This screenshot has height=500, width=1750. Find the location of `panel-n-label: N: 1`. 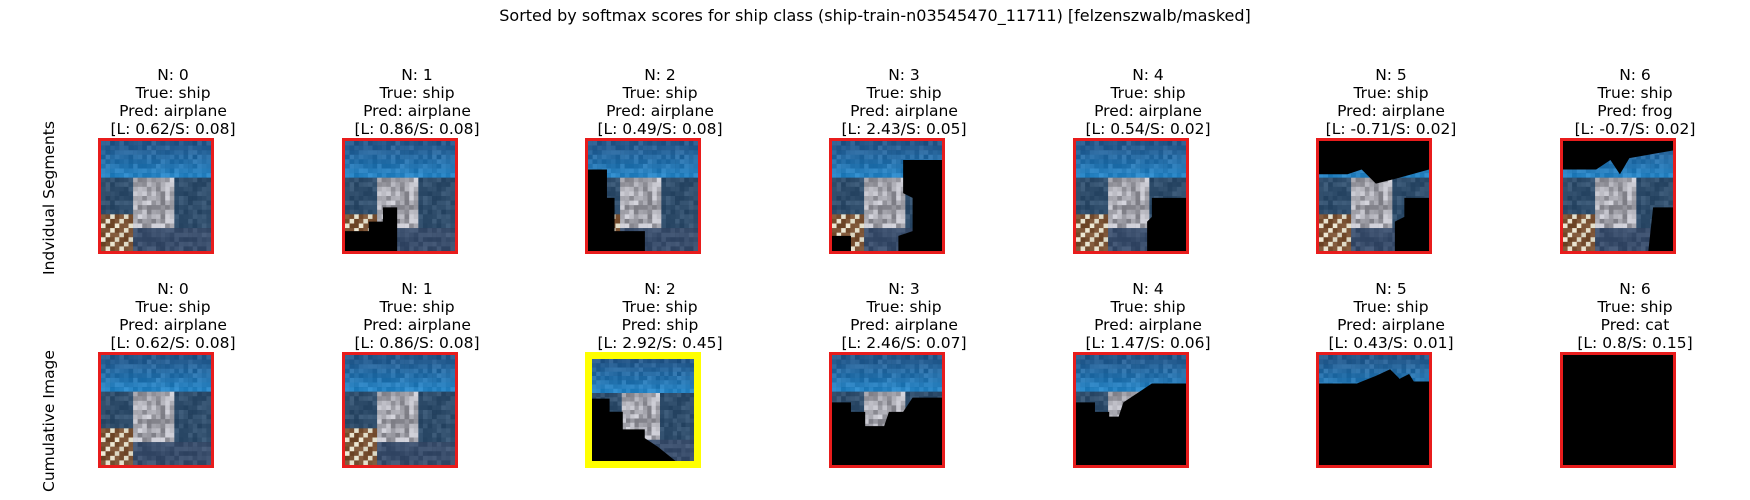

panel-n-label: N: 1 is located at coordinates (417, 289).